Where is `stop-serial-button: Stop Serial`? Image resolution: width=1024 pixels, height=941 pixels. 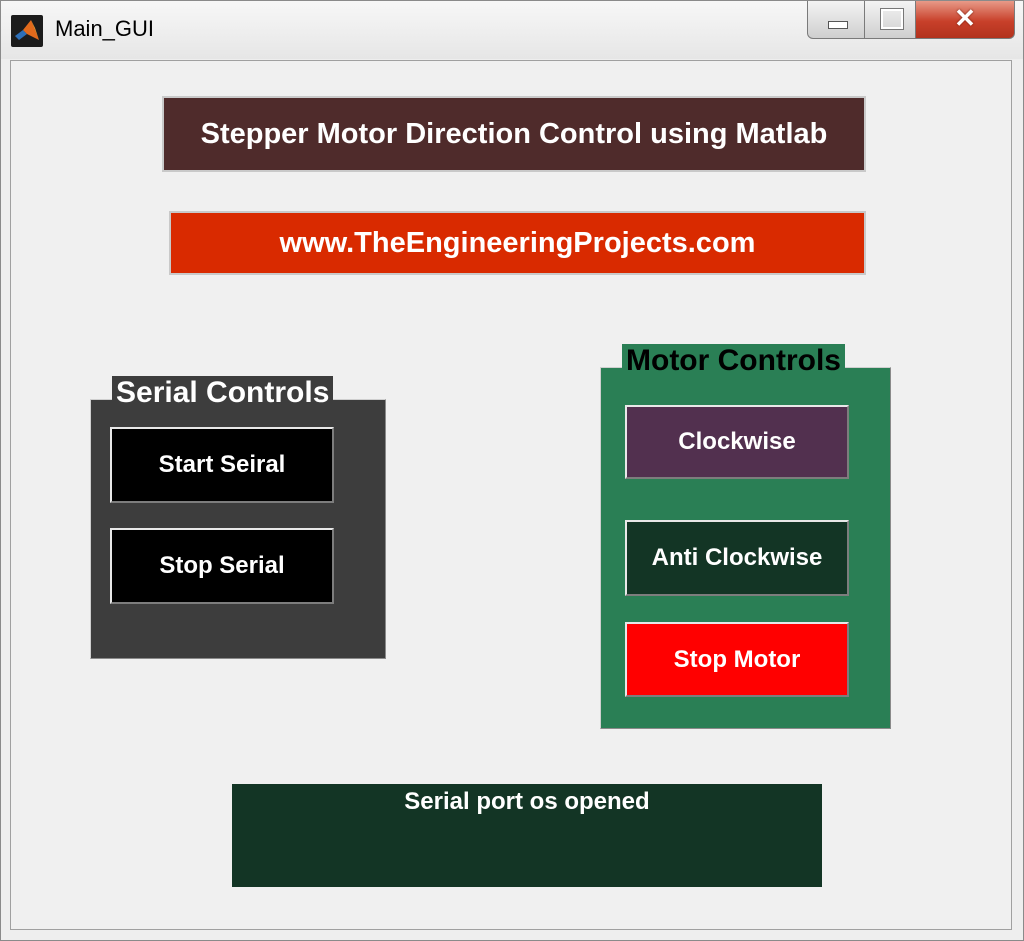
stop-serial-button: Stop Serial is located at coordinates (222, 566).